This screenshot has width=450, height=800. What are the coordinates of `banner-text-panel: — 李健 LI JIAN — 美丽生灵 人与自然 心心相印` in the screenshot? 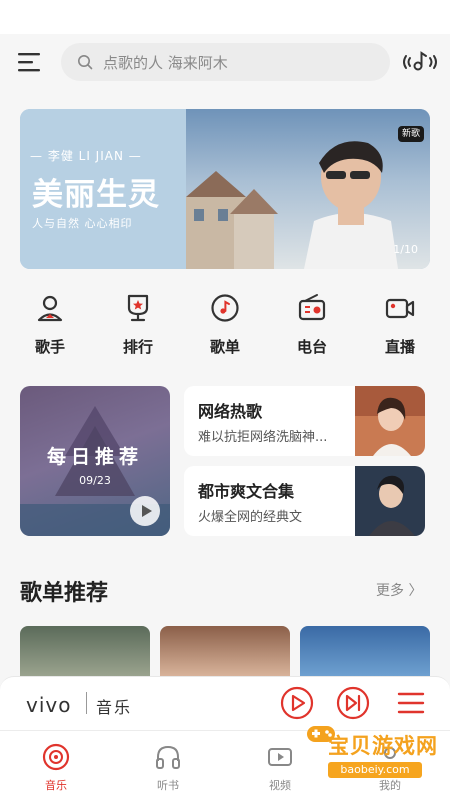 It's located at (103, 189).